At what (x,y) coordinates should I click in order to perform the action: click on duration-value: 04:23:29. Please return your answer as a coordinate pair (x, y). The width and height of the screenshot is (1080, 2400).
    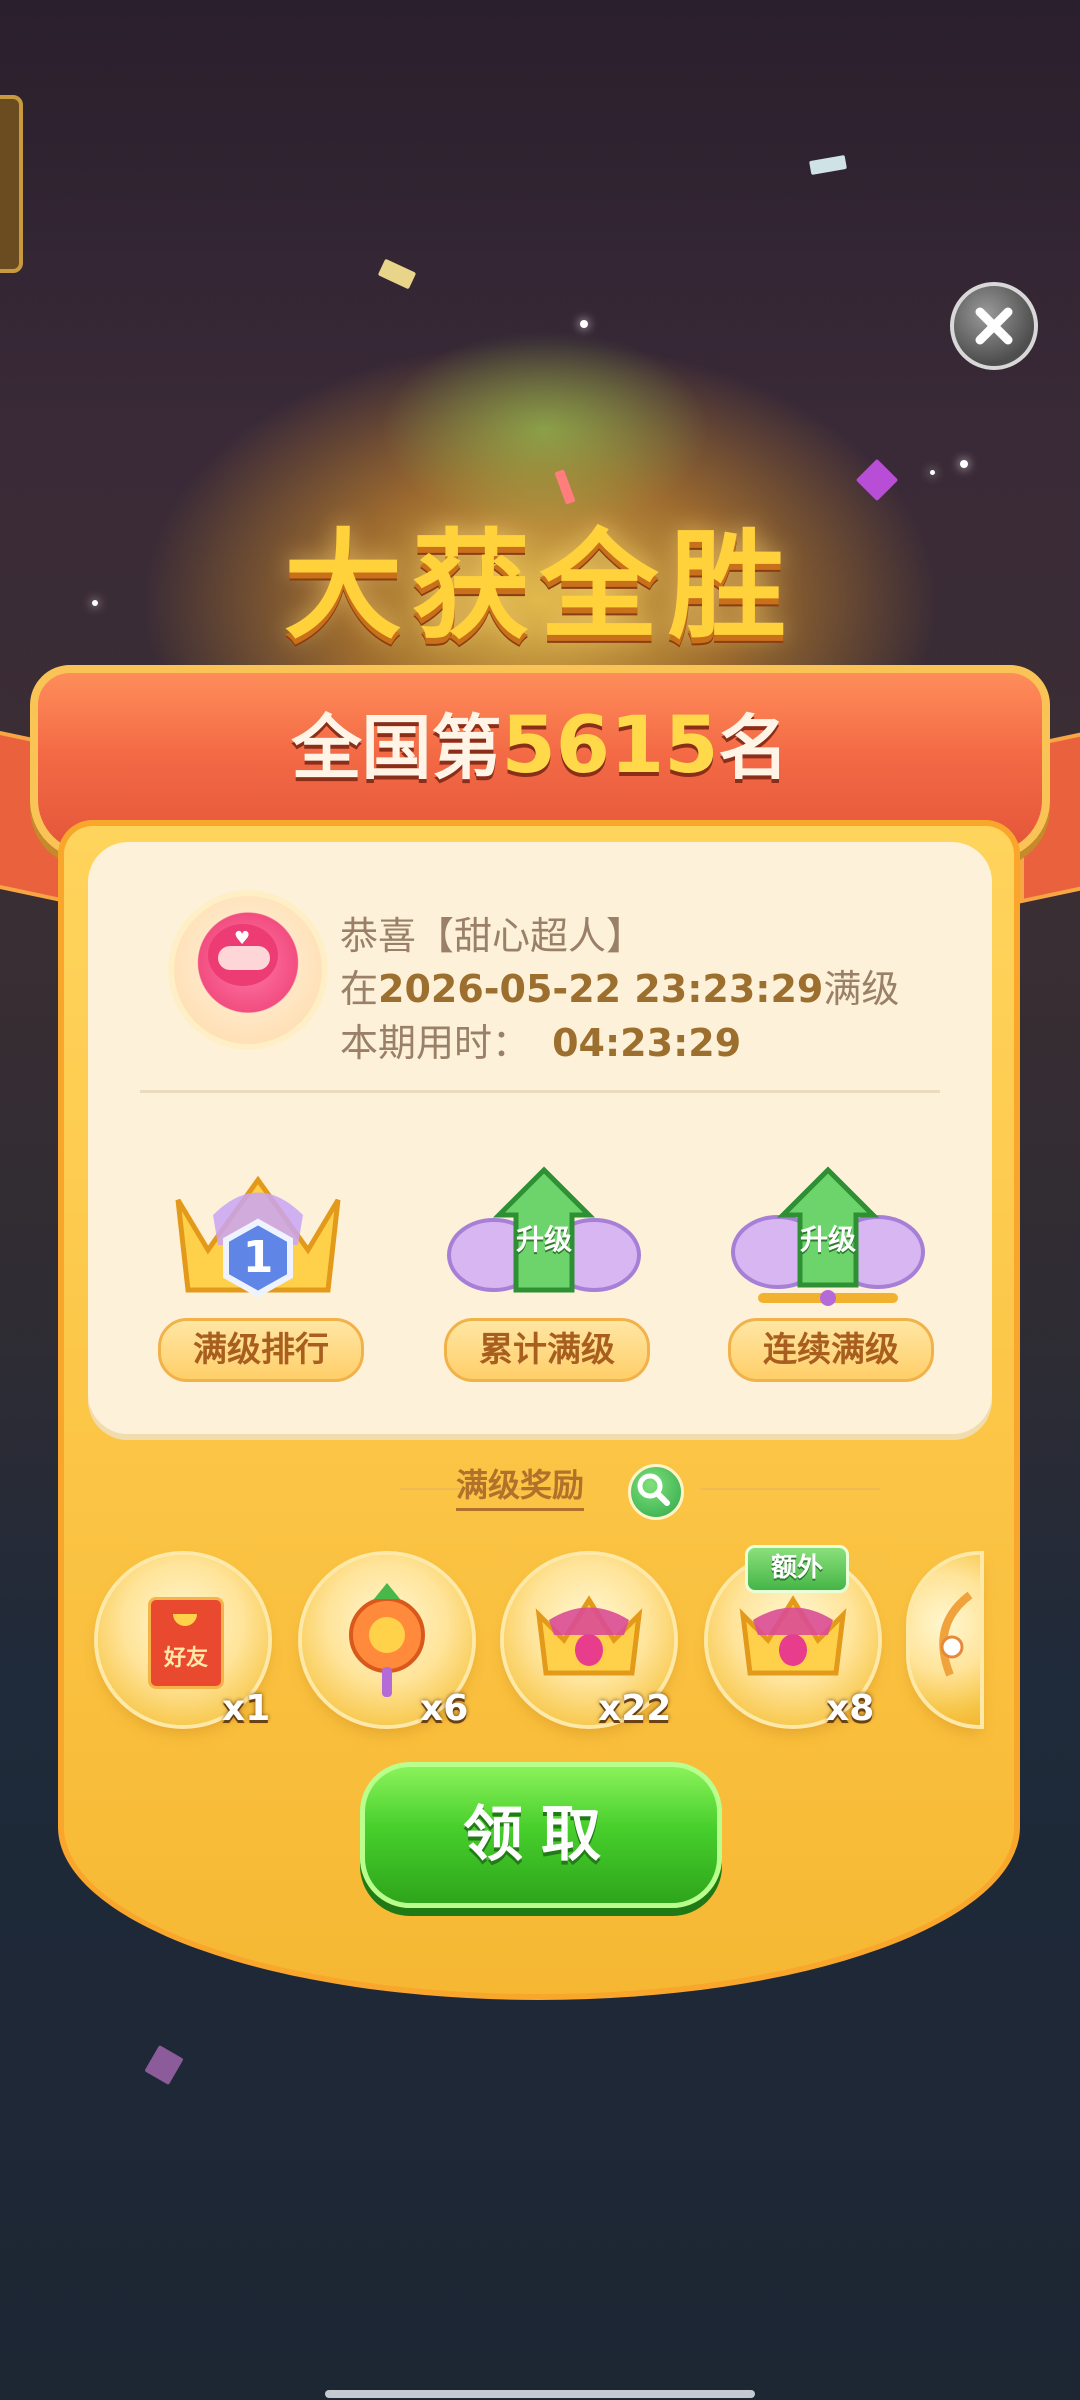
    Looking at the image, I should click on (647, 1043).